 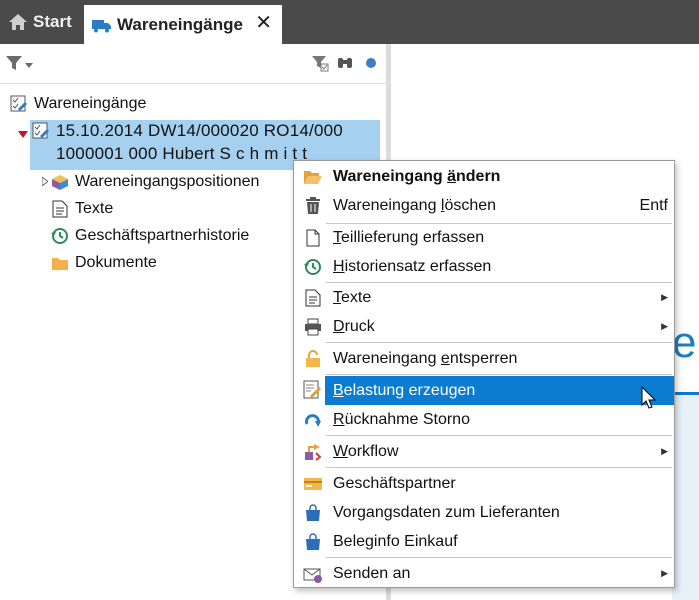 I want to click on shortcut-label: Entf, so click(x=653, y=205).